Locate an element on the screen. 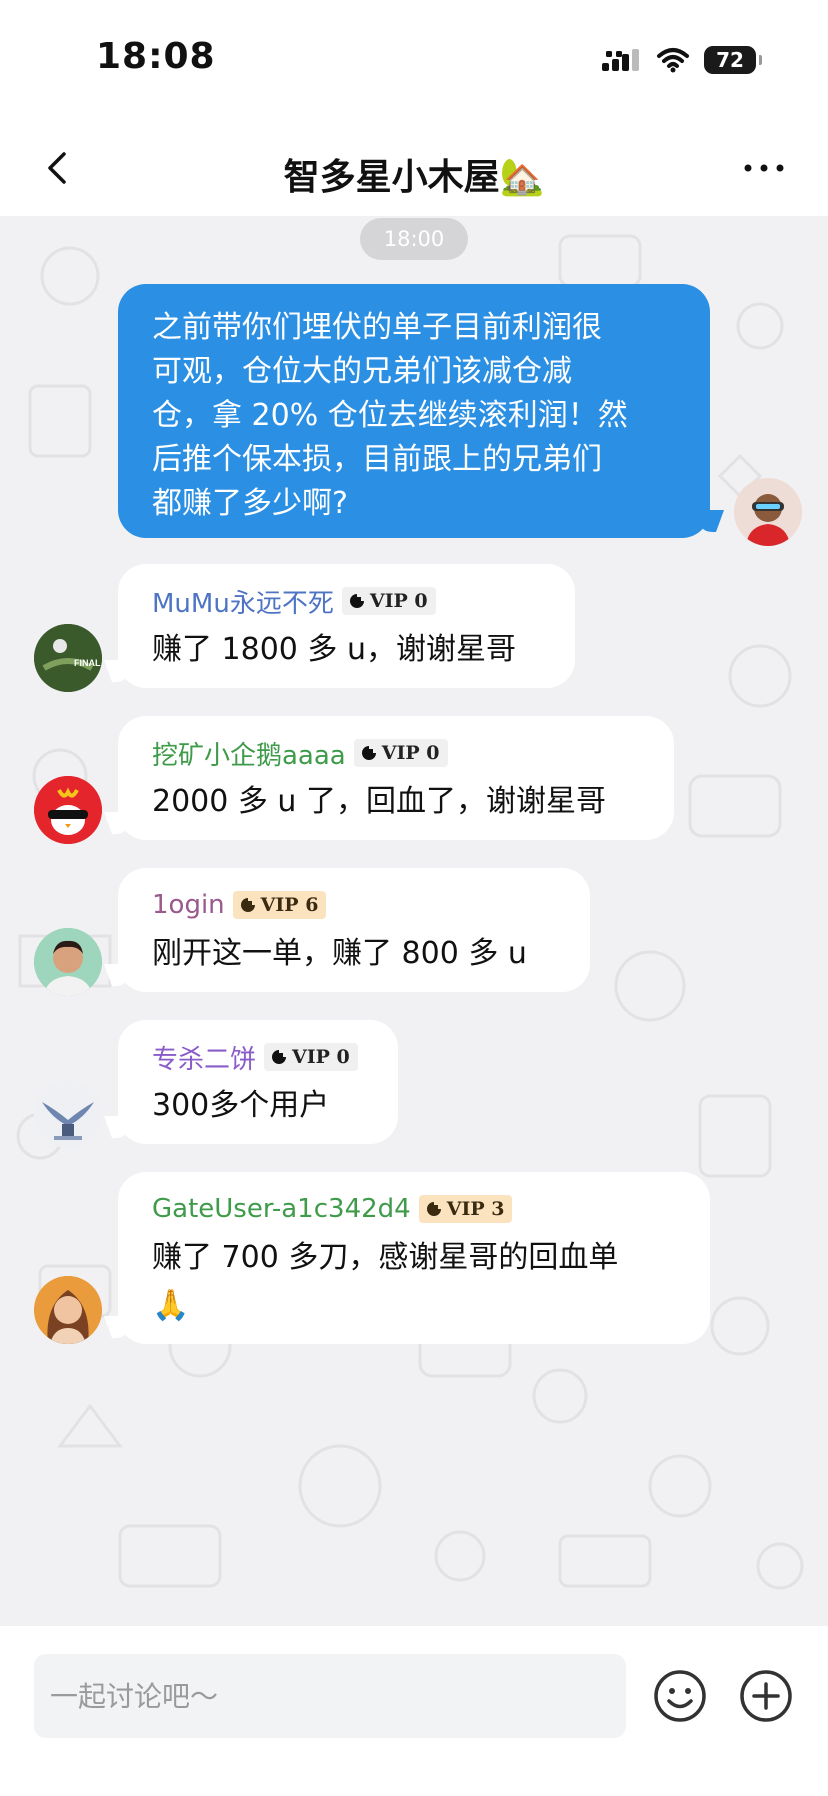 The image size is (828, 1796). sender-name: 1ogin is located at coordinates (188, 905).